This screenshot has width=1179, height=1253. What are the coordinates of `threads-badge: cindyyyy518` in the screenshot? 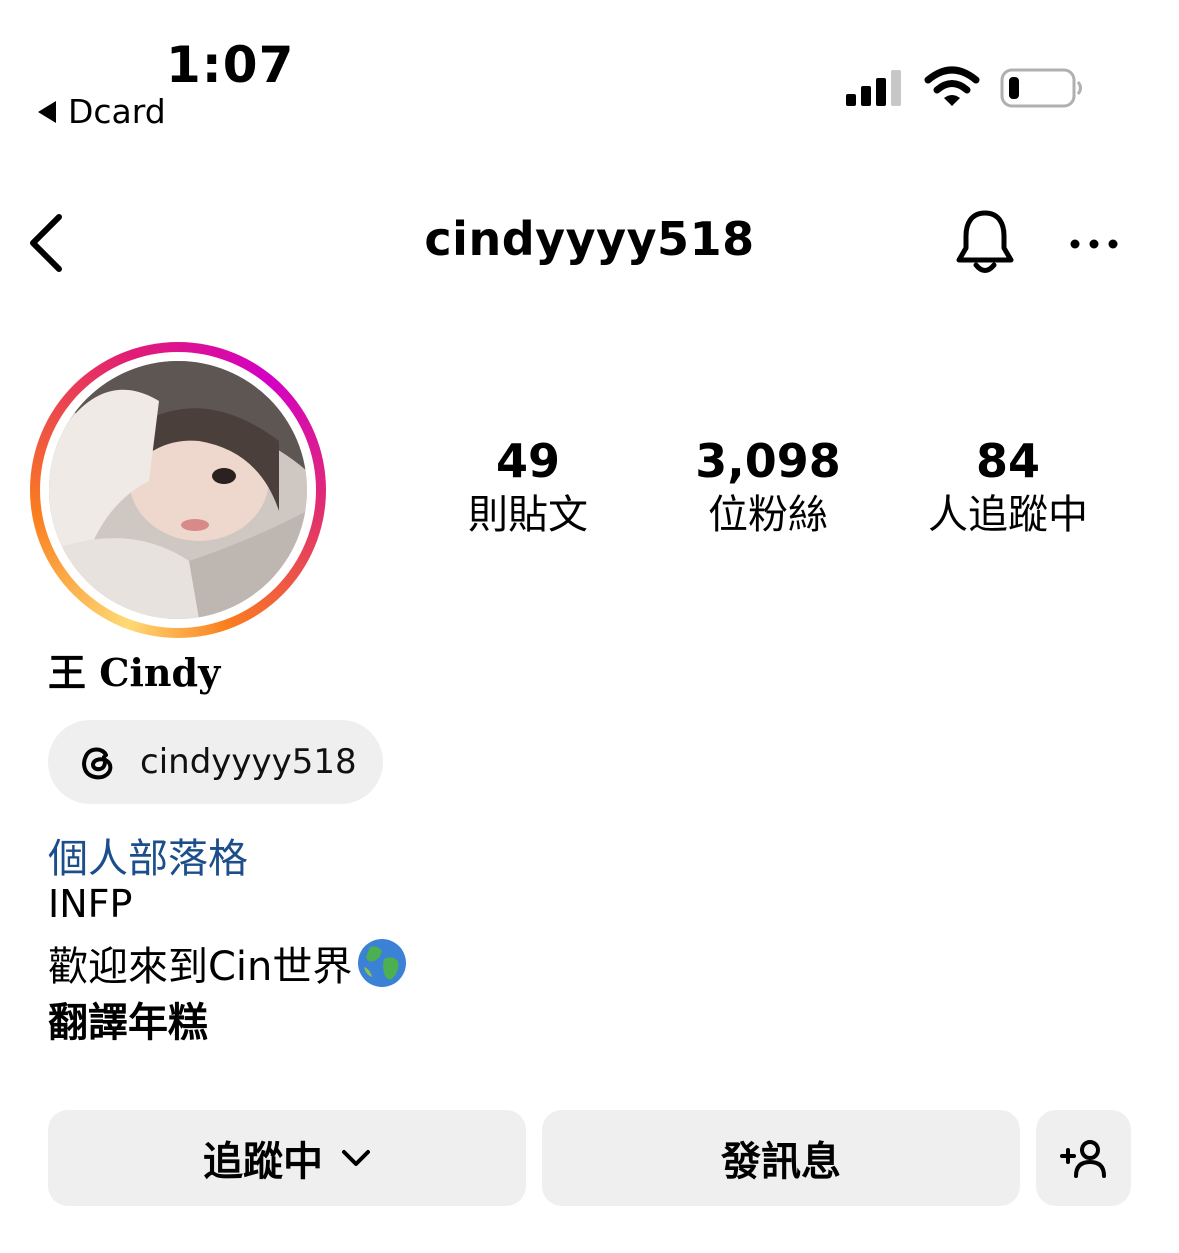 It's located at (215, 762).